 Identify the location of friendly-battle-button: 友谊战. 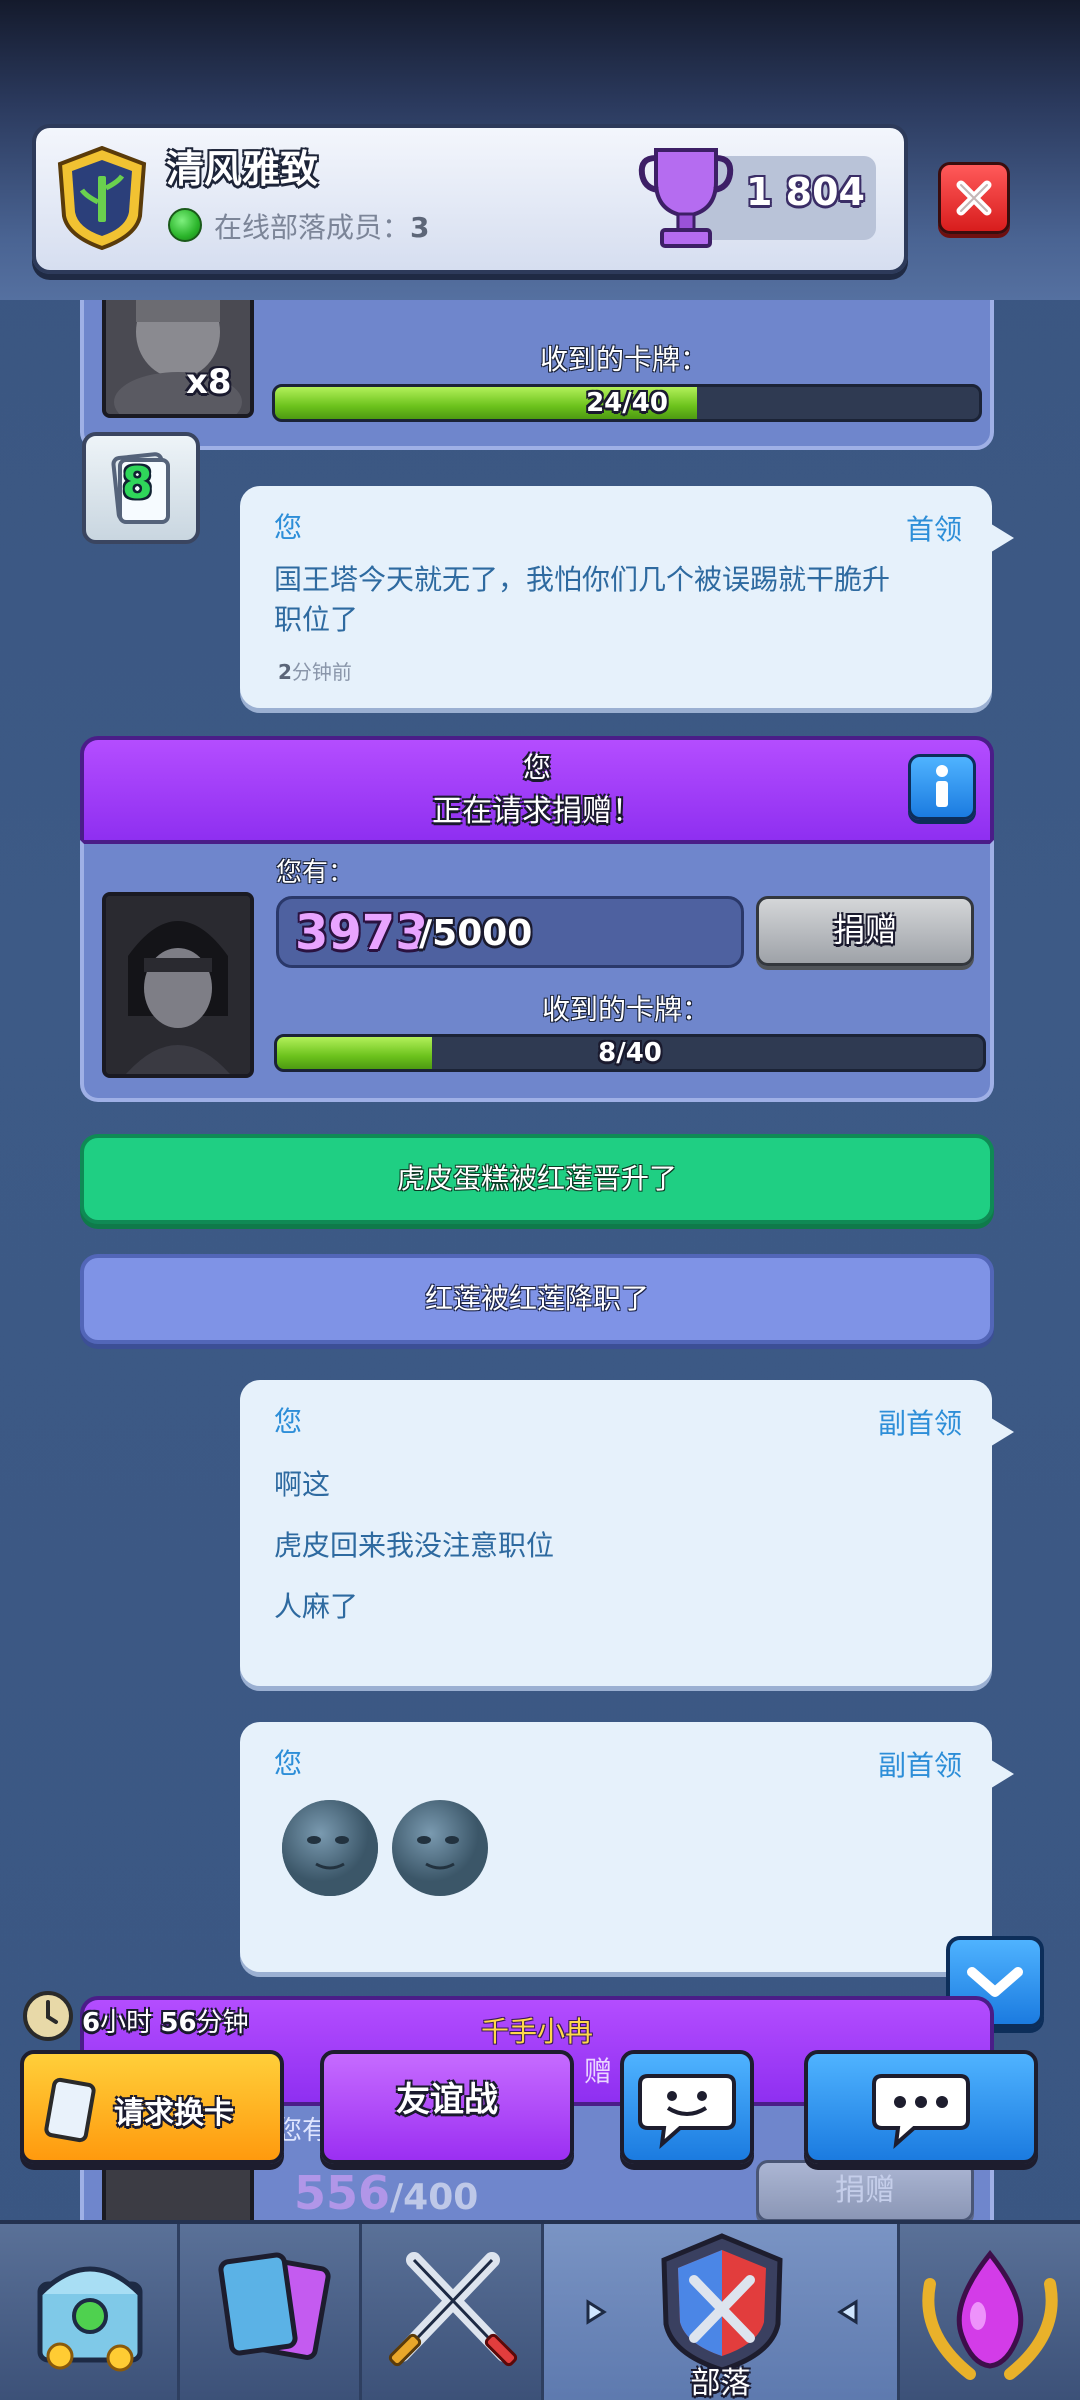
(447, 2107).